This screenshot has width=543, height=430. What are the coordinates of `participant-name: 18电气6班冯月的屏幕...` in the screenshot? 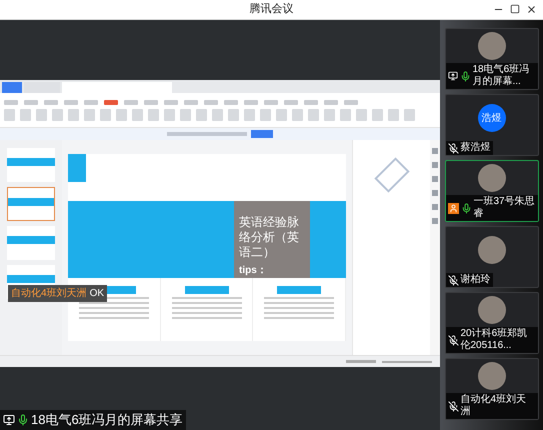 It's located at (501, 76).